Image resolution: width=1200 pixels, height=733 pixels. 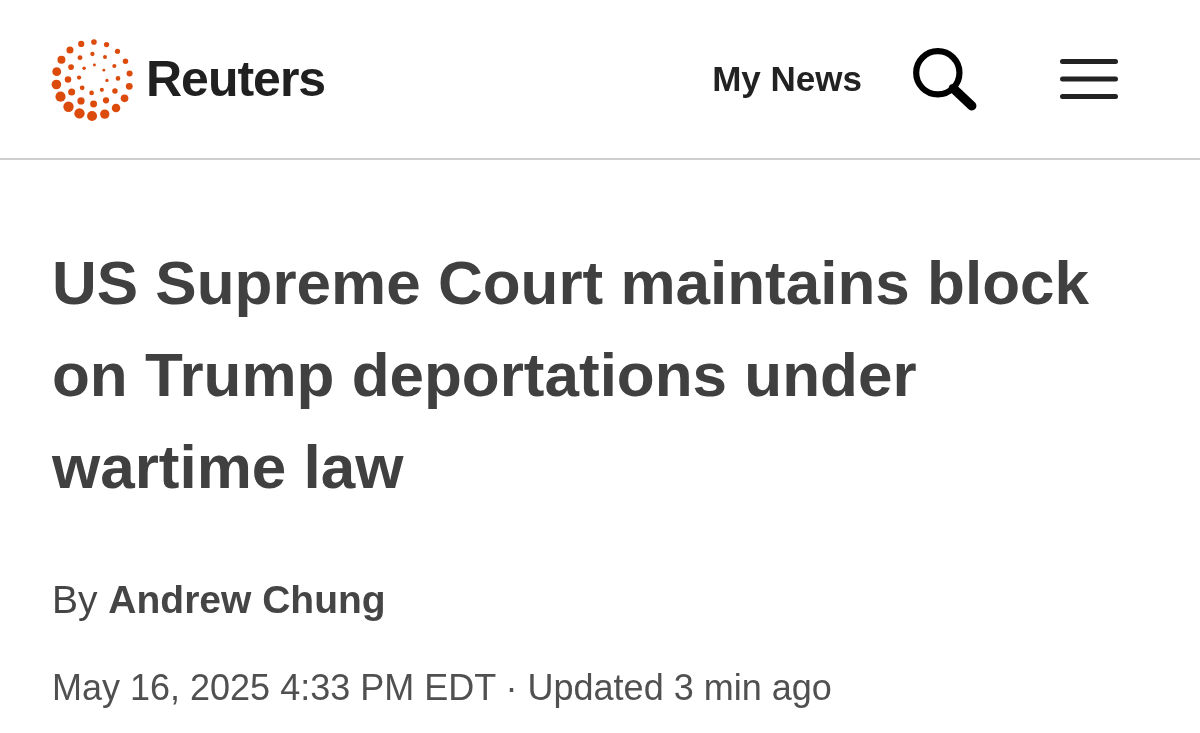 What do you see at coordinates (787, 79) in the screenshot?
I see `my-news-link: My News` at bounding box center [787, 79].